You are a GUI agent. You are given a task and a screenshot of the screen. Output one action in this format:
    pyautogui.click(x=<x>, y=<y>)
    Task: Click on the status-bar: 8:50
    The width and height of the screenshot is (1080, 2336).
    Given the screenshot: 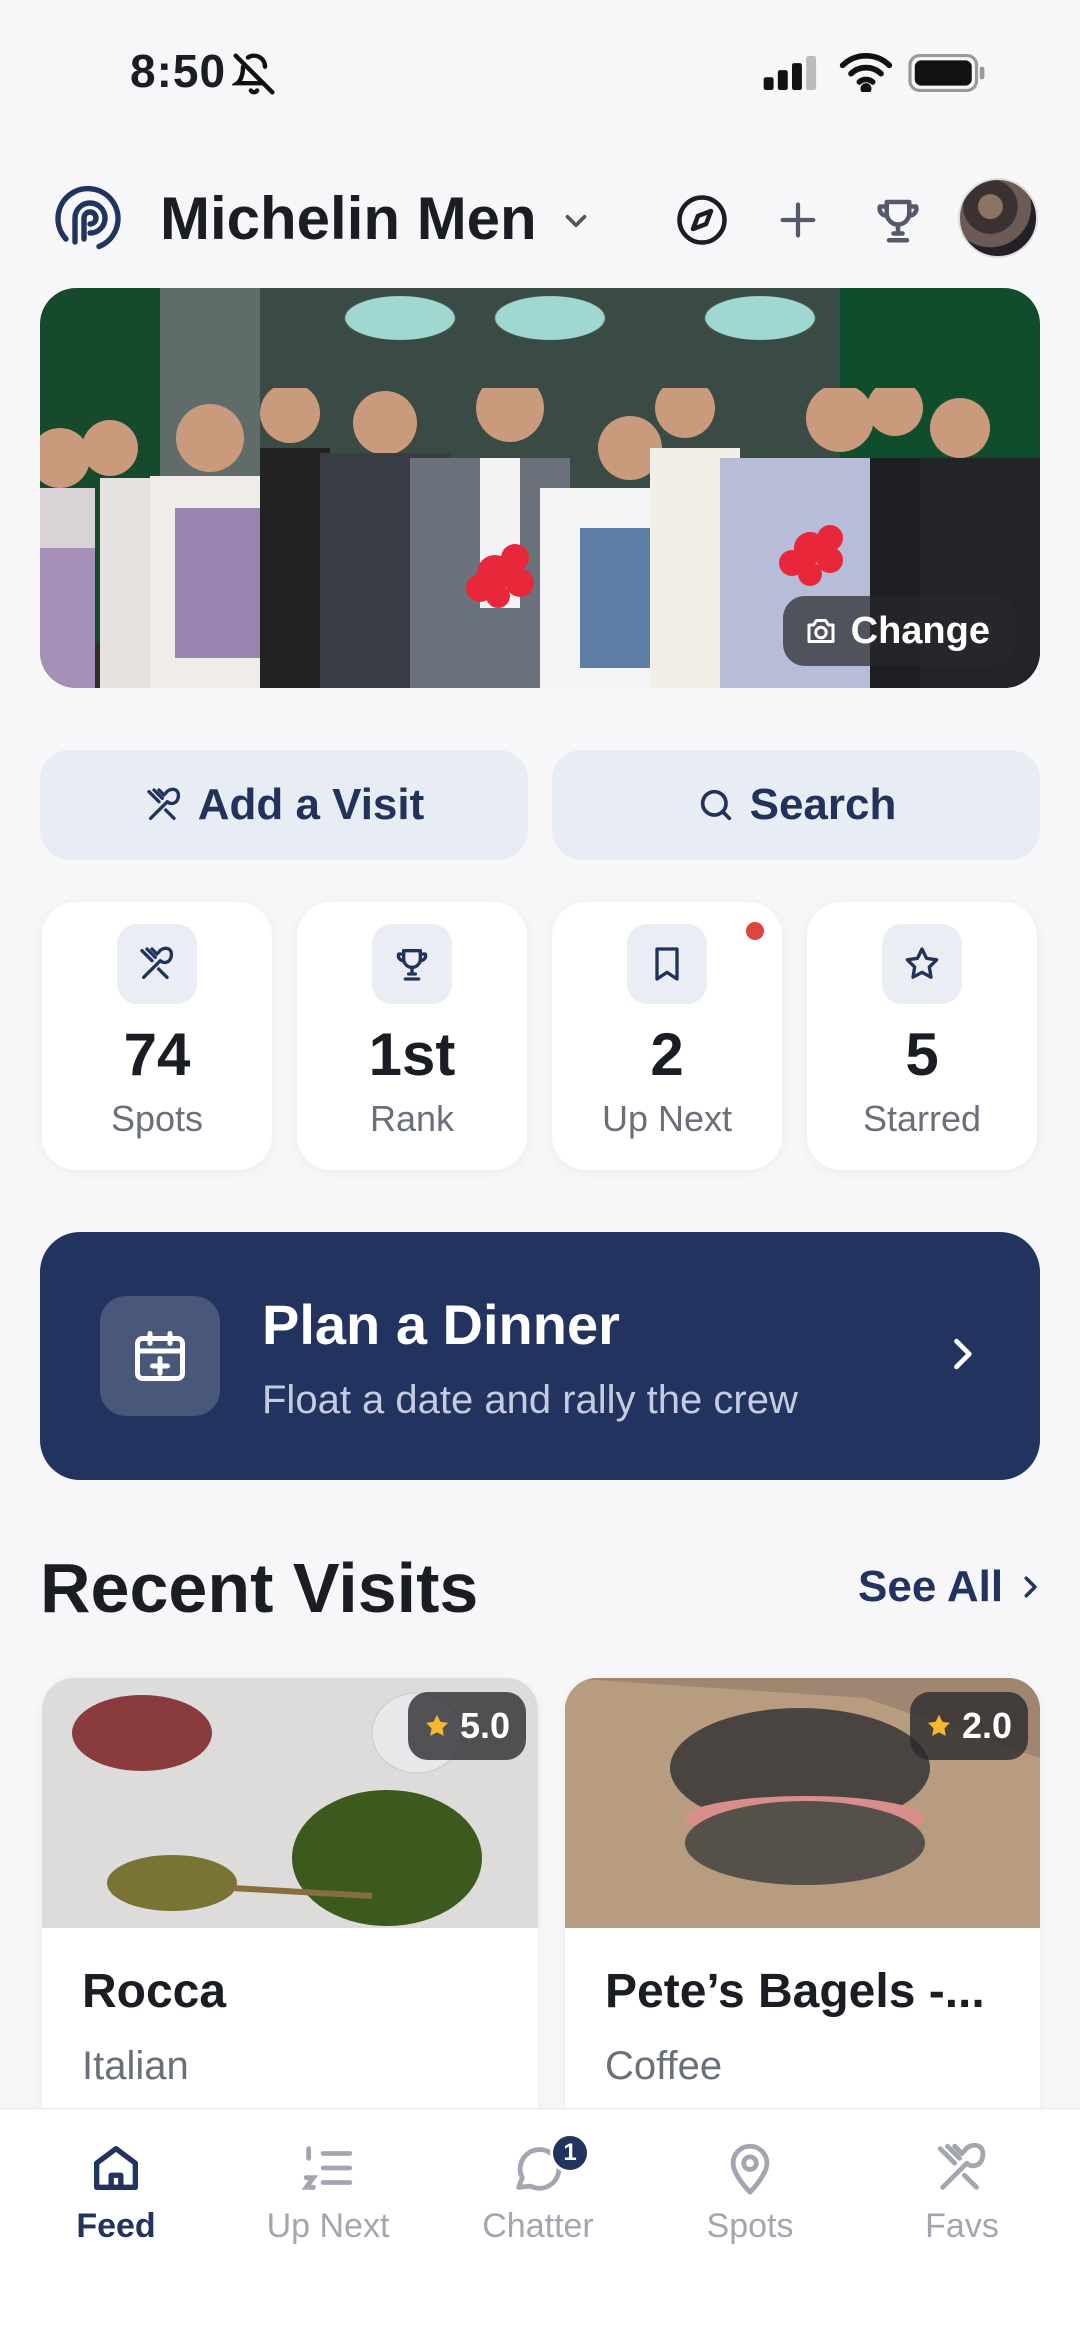 What is the action you would take?
    pyautogui.click(x=540, y=70)
    